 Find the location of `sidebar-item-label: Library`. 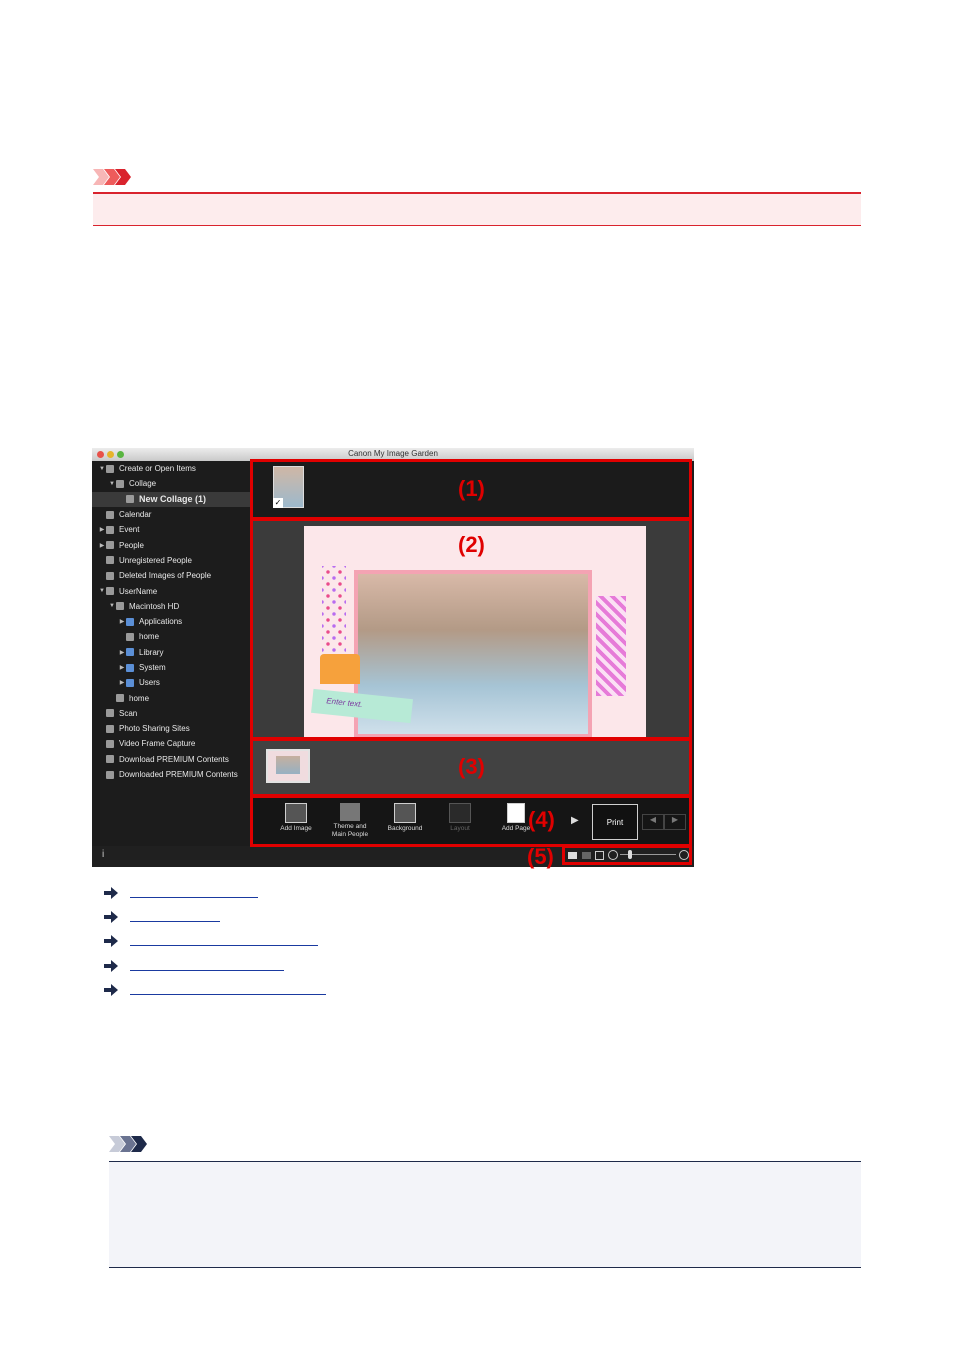

sidebar-item-label: Library is located at coordinates (151, 652).